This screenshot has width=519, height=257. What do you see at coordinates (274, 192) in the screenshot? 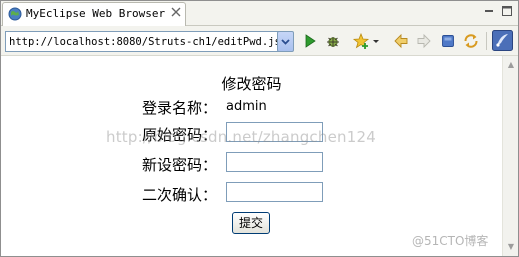
I see `confirm-password-field` at bounding box center [274, 192].